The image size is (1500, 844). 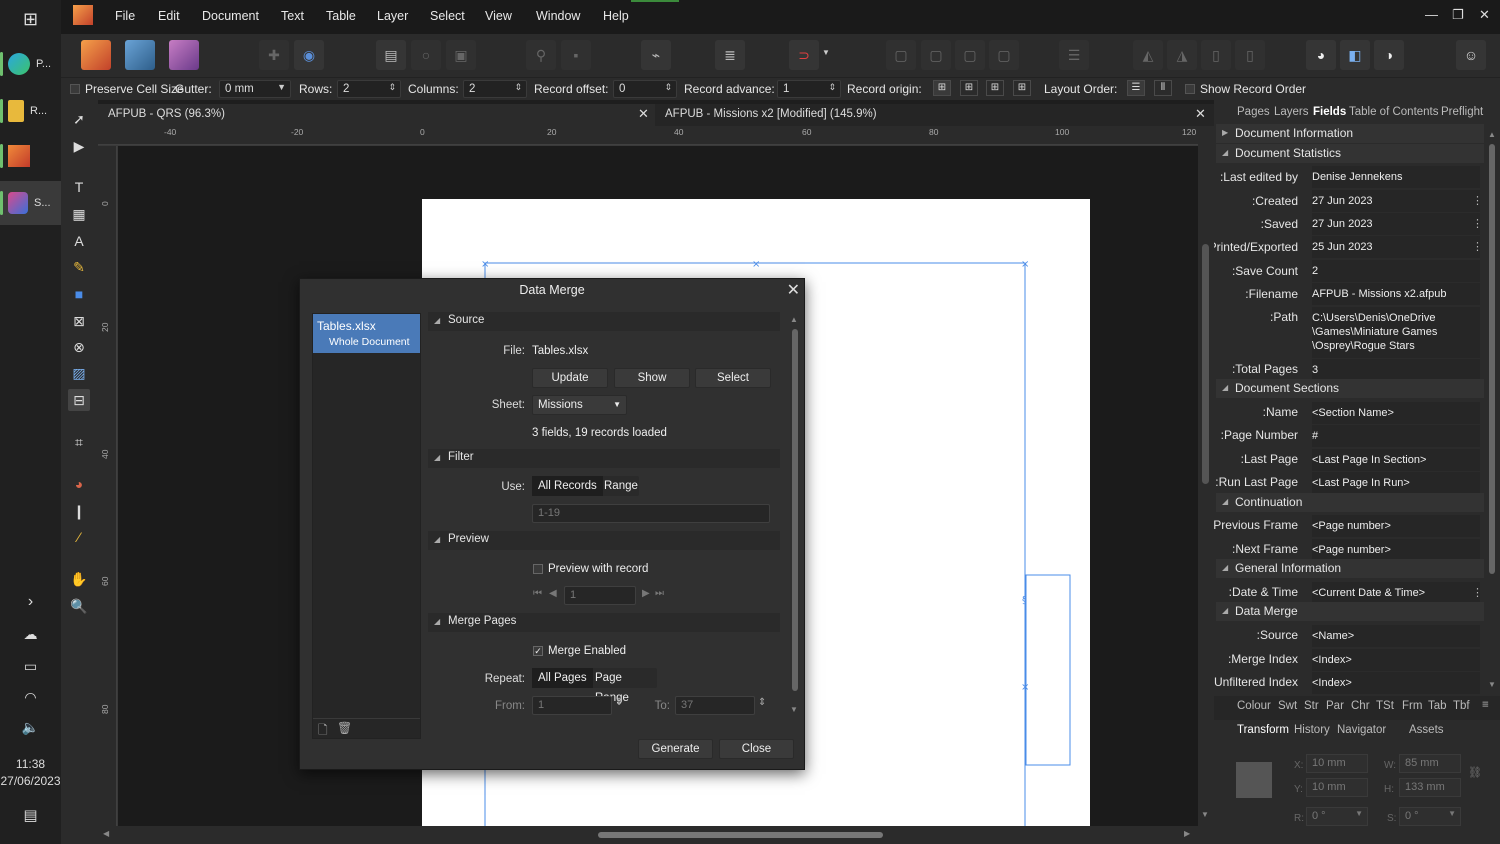 What do you see at coordinates (656, 55) in the screenshot?
I see `link-icon: ⌁` at bounding box center [656, 55].